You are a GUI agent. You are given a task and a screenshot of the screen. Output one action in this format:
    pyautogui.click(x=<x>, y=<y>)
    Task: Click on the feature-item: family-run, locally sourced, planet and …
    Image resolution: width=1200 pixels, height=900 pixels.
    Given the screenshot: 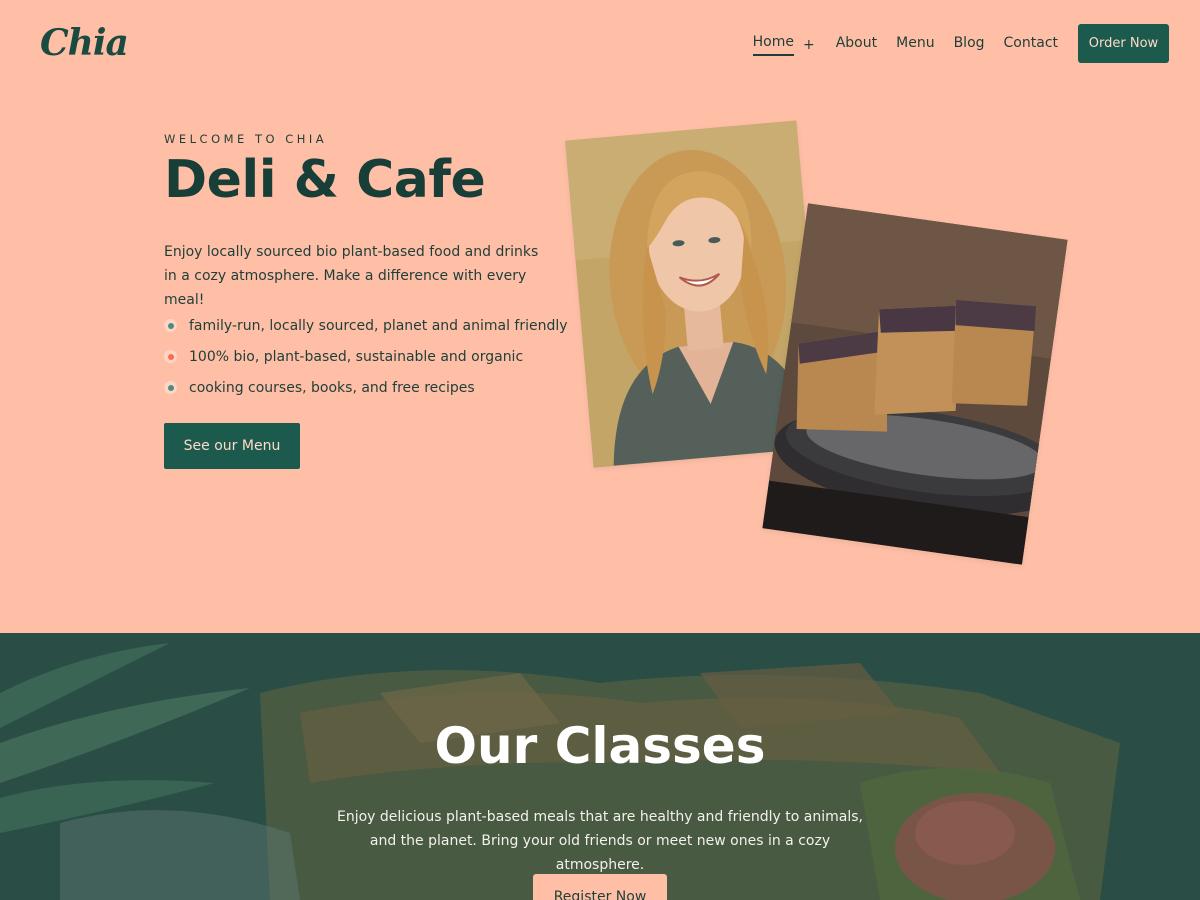 What is the action you would take?
    pyautogui.click(x=366, y=325)
    